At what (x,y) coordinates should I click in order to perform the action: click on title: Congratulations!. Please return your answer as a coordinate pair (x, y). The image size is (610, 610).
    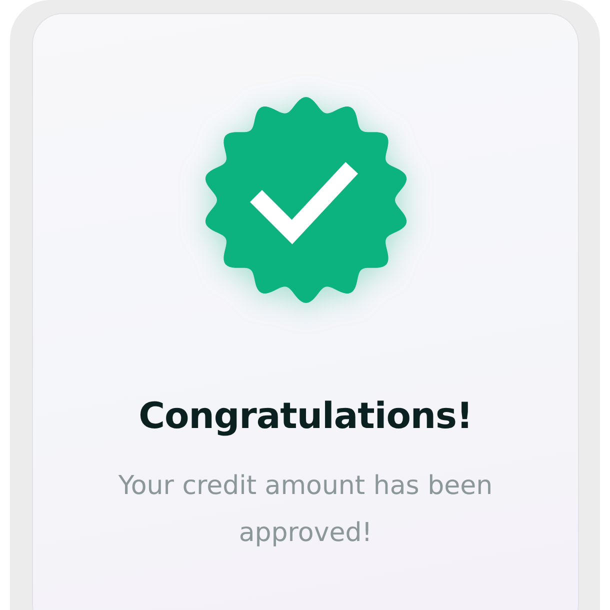
    Looking at the image, I should click on (305, 416).